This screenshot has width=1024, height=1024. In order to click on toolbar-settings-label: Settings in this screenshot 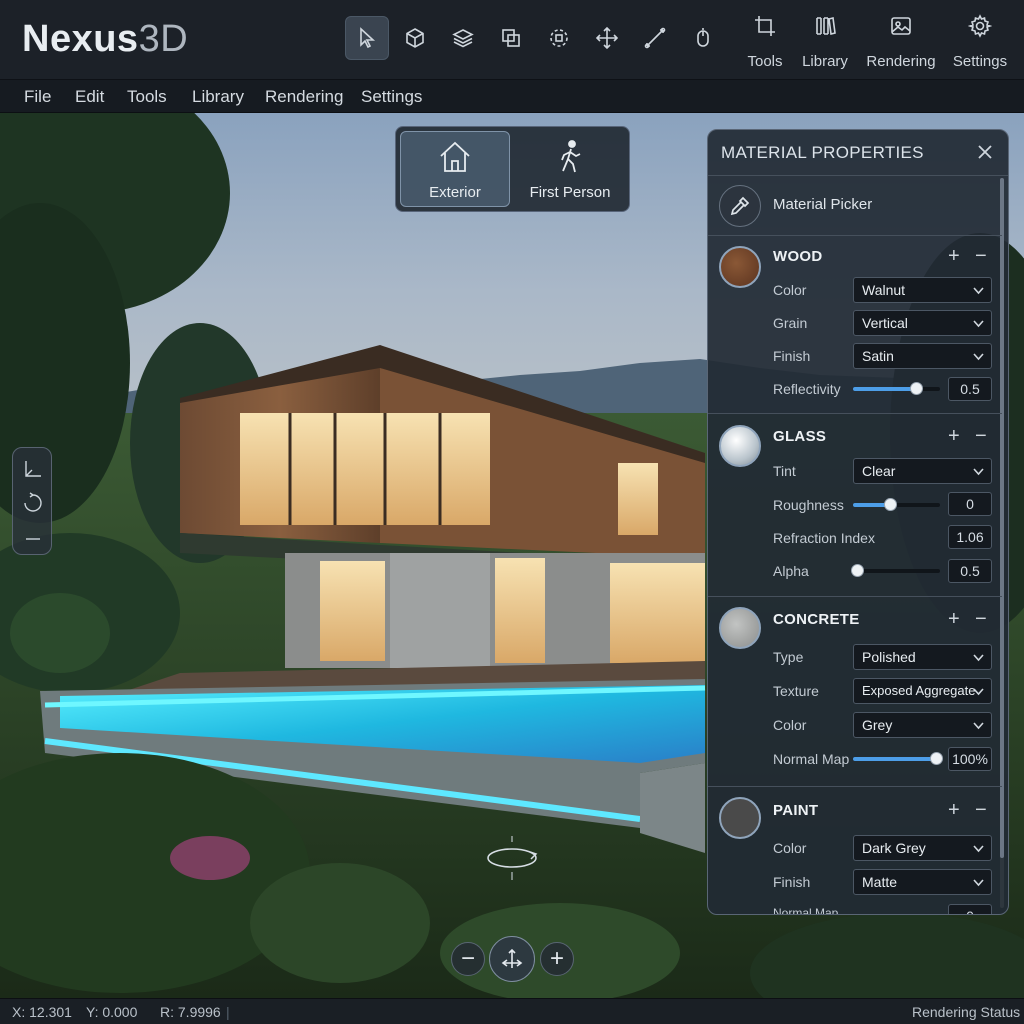, I will do `click(980, 61)`.